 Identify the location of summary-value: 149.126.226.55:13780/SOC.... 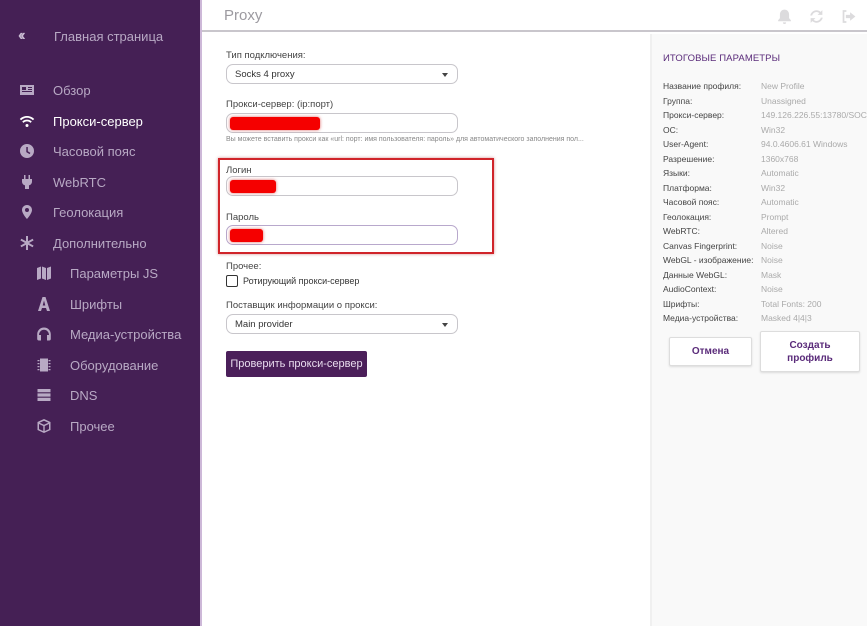
(814, 115).